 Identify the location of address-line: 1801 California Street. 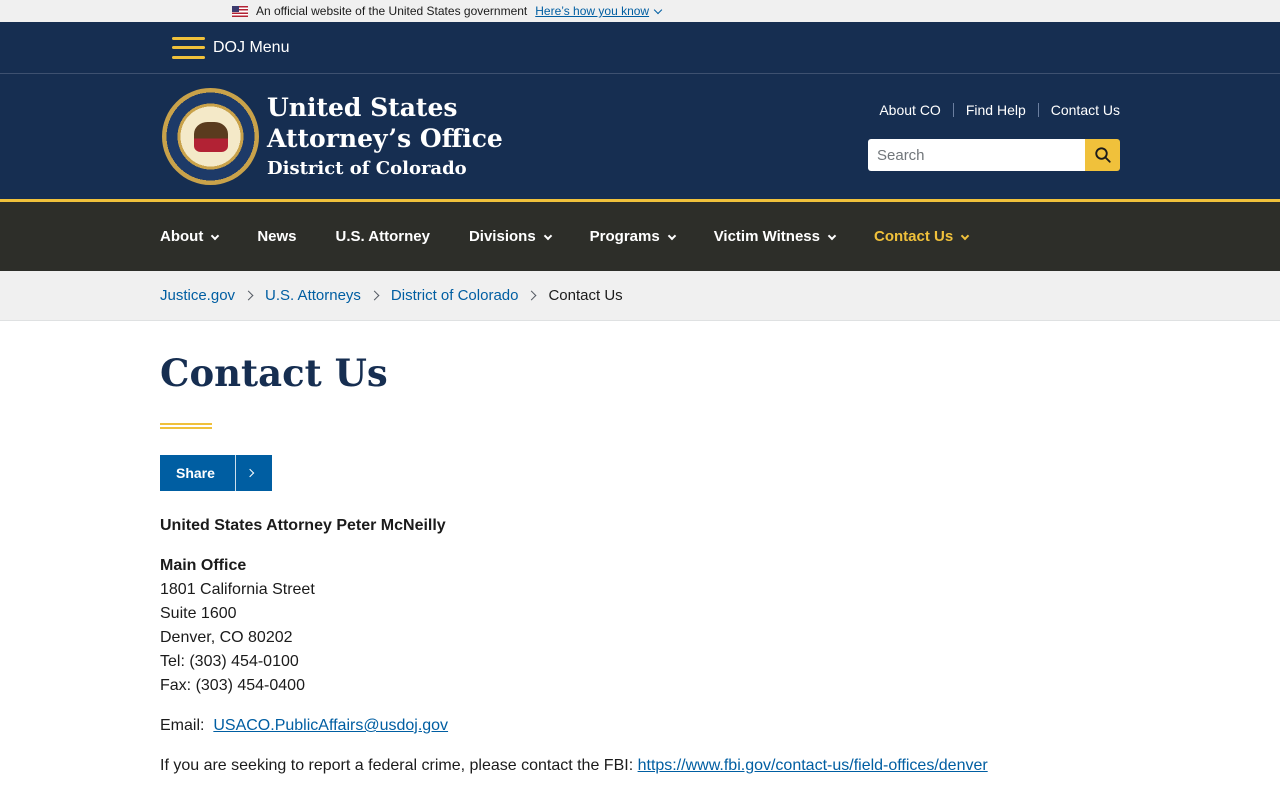
(237, 589).